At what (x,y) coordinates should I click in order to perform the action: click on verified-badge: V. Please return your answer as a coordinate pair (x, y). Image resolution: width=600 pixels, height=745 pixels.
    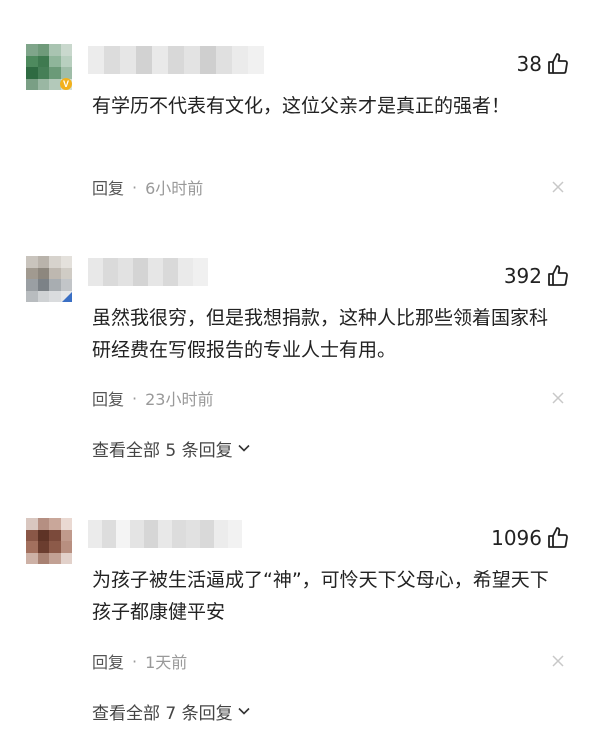
    Looking at the image, I should click on (66, 84).